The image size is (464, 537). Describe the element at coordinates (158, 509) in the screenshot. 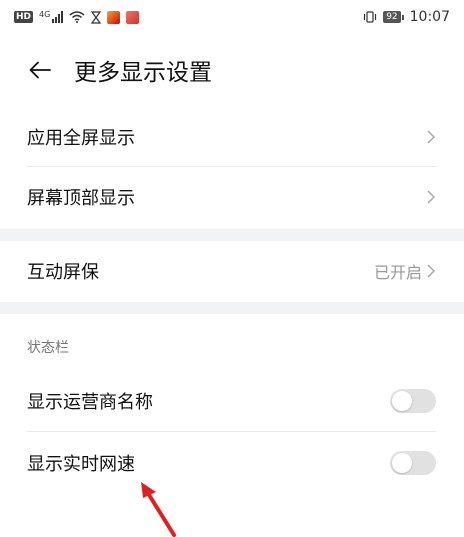

I see `annotation-arrow-icon` at that location.